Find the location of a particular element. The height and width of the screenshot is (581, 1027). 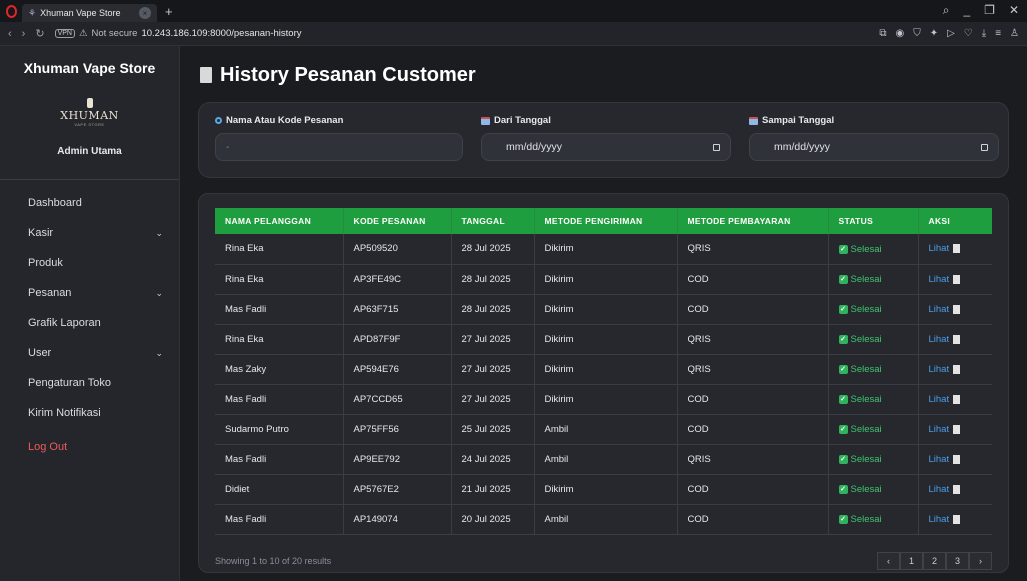

sidebar-item-label: Dashboard is located at coordinates (55, 203).